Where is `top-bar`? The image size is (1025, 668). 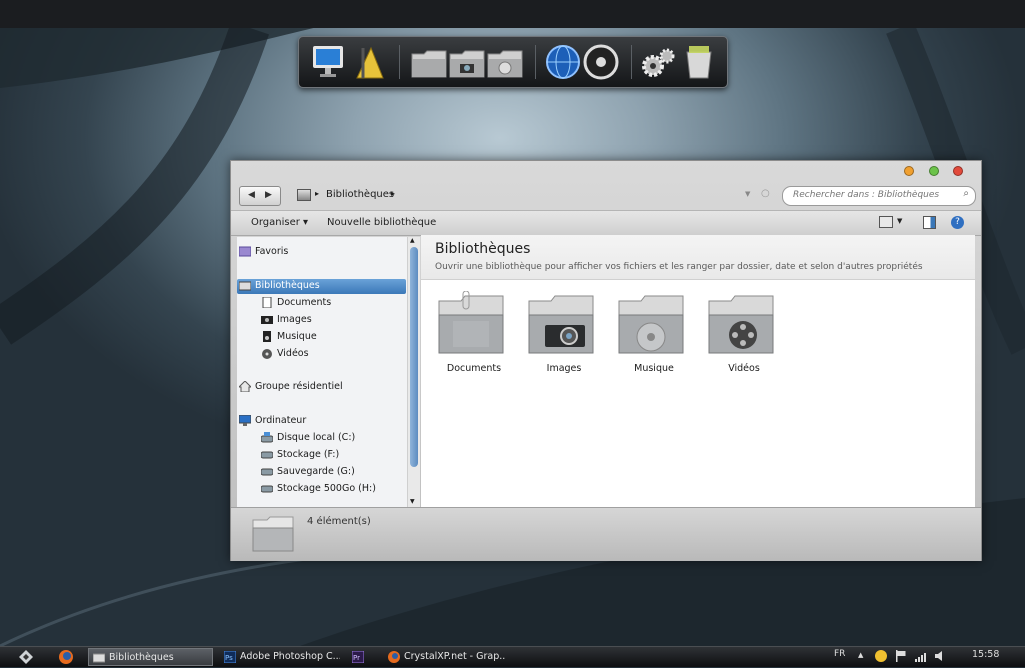
top-bar is located at coordinates (512, 14).